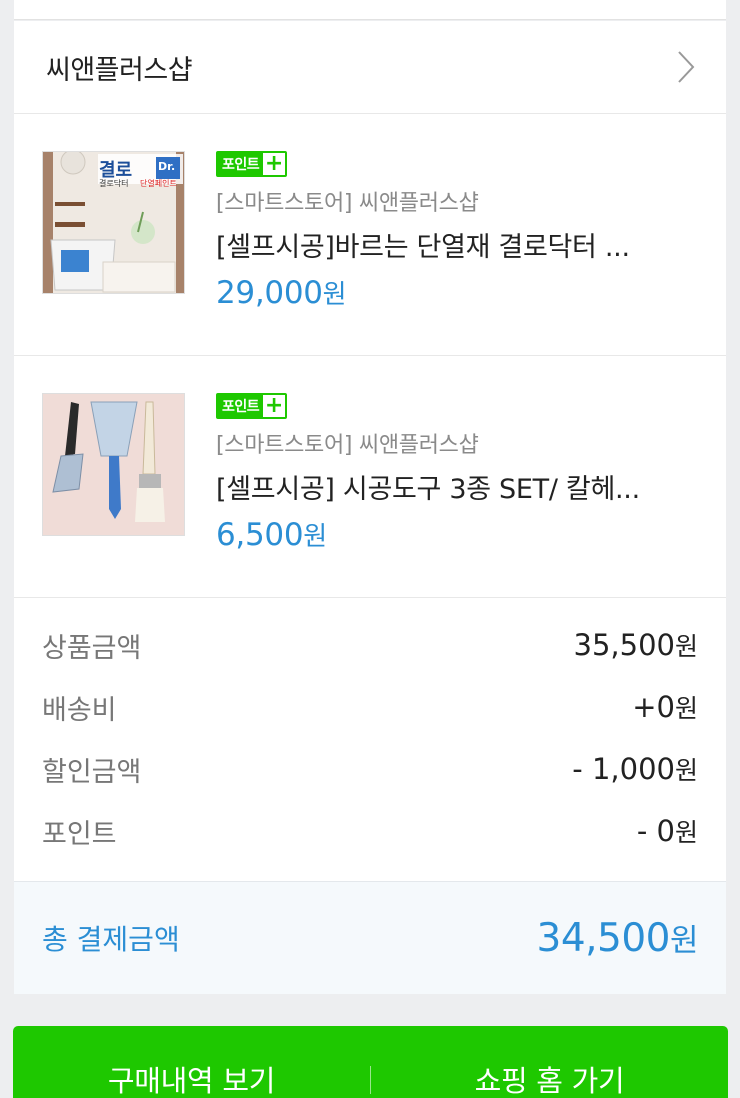  Describe the element at coordinates (92, 772) in the screenshot. I see `summary-label: 할인금액` at that location.